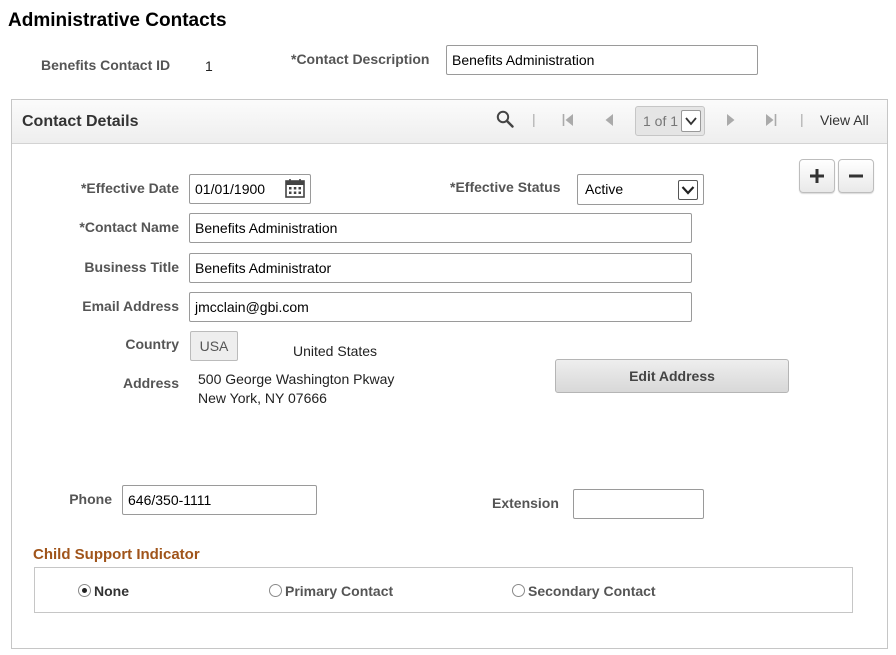 The image size is (896, 655). Describe the element at coordinates (672, 376) in the screenshot. I see `edit-address-button: Edit Address` at that location.